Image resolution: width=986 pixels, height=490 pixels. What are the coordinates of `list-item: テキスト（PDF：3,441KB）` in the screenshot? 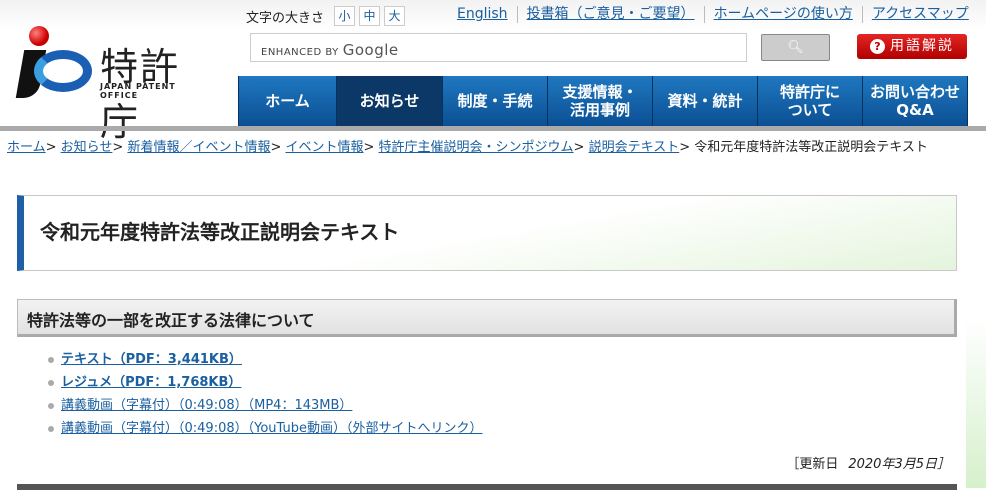 It's located at (265, 361).